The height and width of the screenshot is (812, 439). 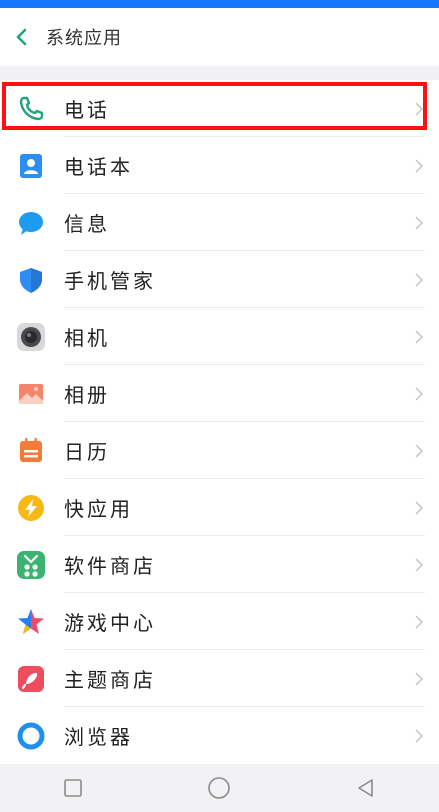 I want to click on back-nav-button, so click(x=366, y=788).